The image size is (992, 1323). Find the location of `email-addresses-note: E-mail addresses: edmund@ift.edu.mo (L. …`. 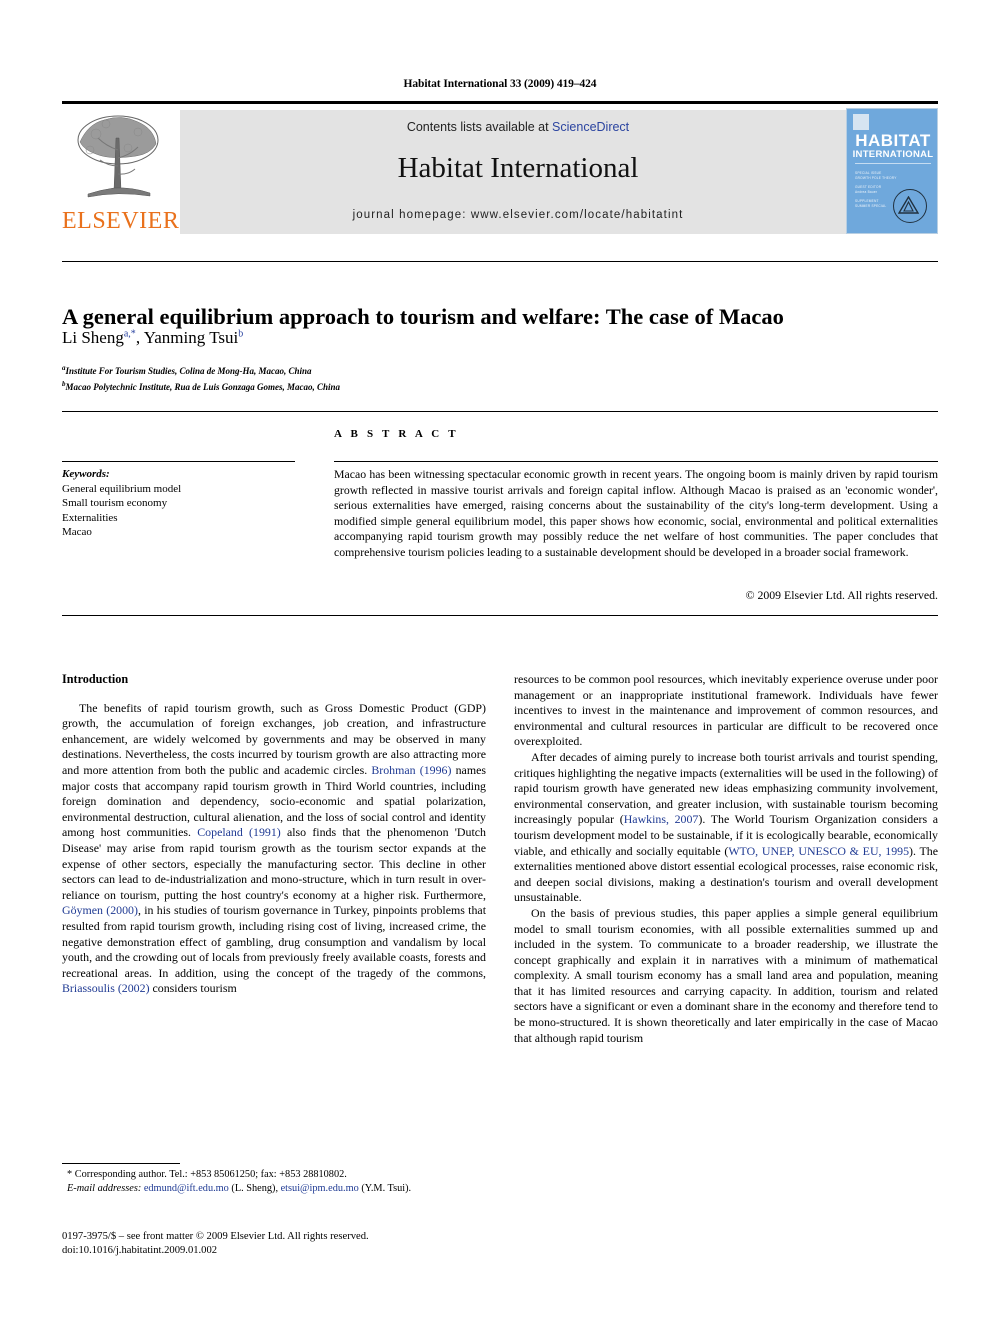

email-addresses-note: E-mail addresses: edmund@ift.edu.mo (L. … is located at coordinates (274, 1189).